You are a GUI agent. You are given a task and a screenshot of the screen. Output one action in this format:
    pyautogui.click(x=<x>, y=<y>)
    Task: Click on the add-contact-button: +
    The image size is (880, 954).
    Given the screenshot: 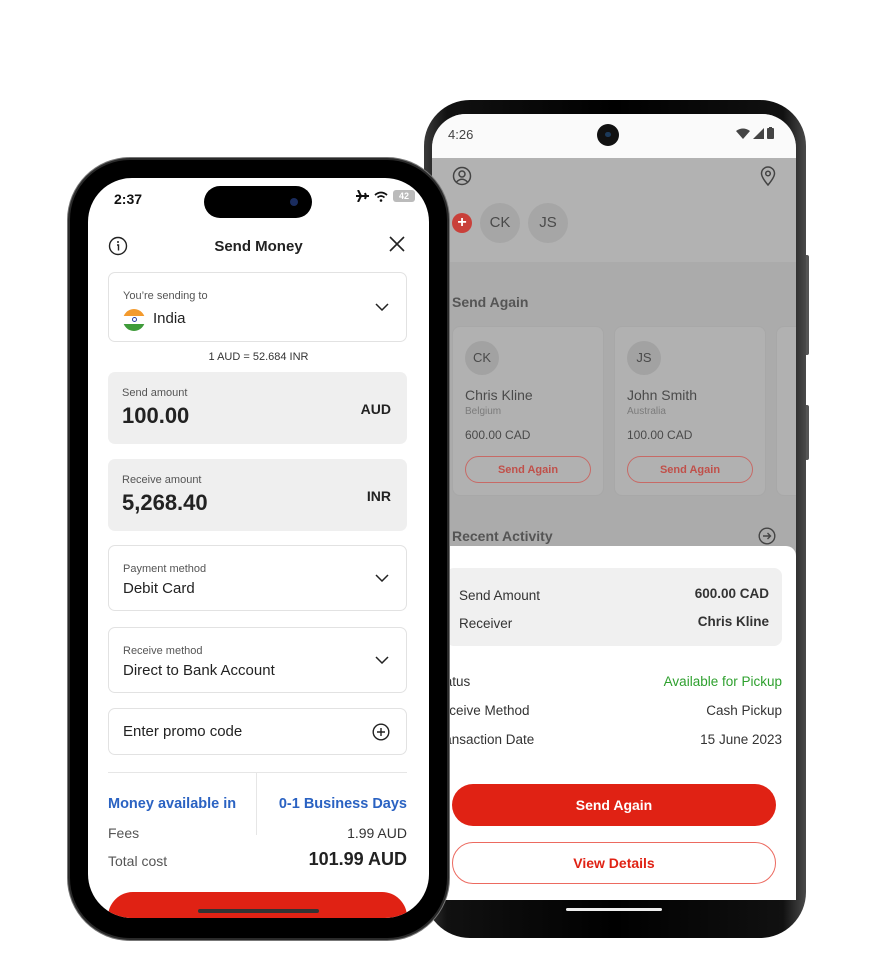 What is the action you would take?
    pyautogui.click(x=462, y=223)
    